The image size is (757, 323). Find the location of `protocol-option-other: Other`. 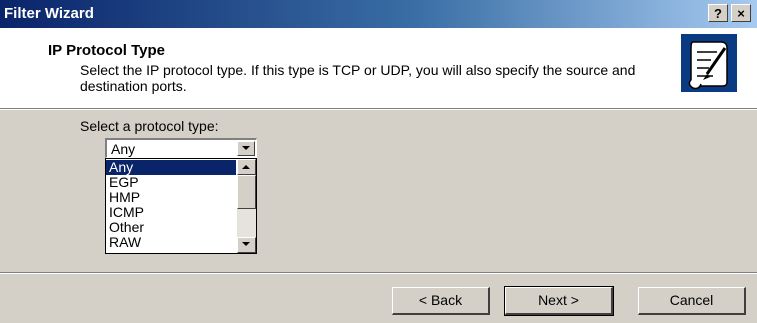

protocol-option-other: Other is located at coordinates (171, 227).